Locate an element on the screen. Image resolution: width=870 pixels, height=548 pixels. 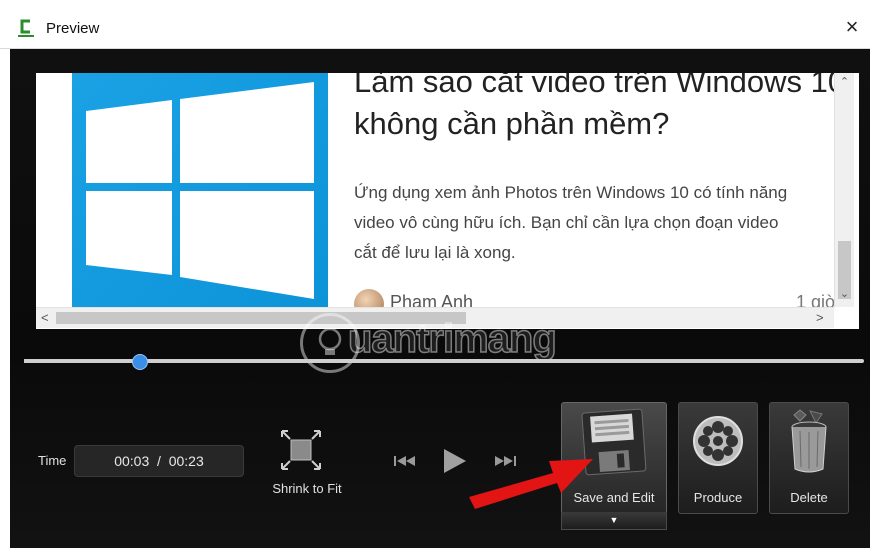
produce-label: Produce is located at coordinates (718, 497).